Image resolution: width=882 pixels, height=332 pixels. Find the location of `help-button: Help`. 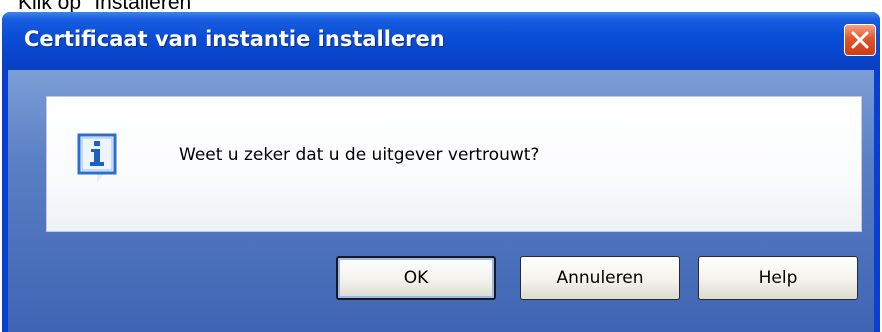

help-button: Help is located at coordinates (778, 278).